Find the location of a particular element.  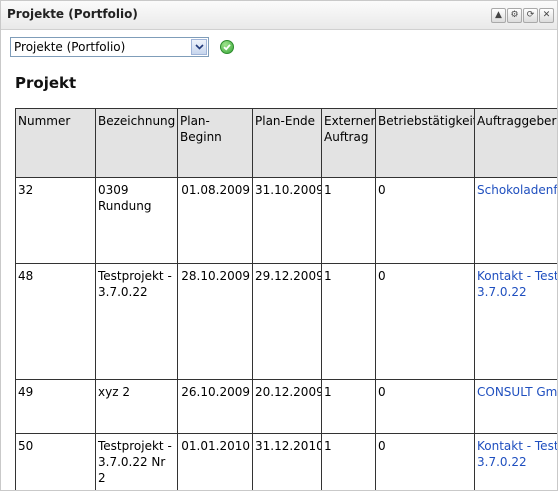

cell-plan-beginn: 01.01.2010 is located at coordinates (215, 461).